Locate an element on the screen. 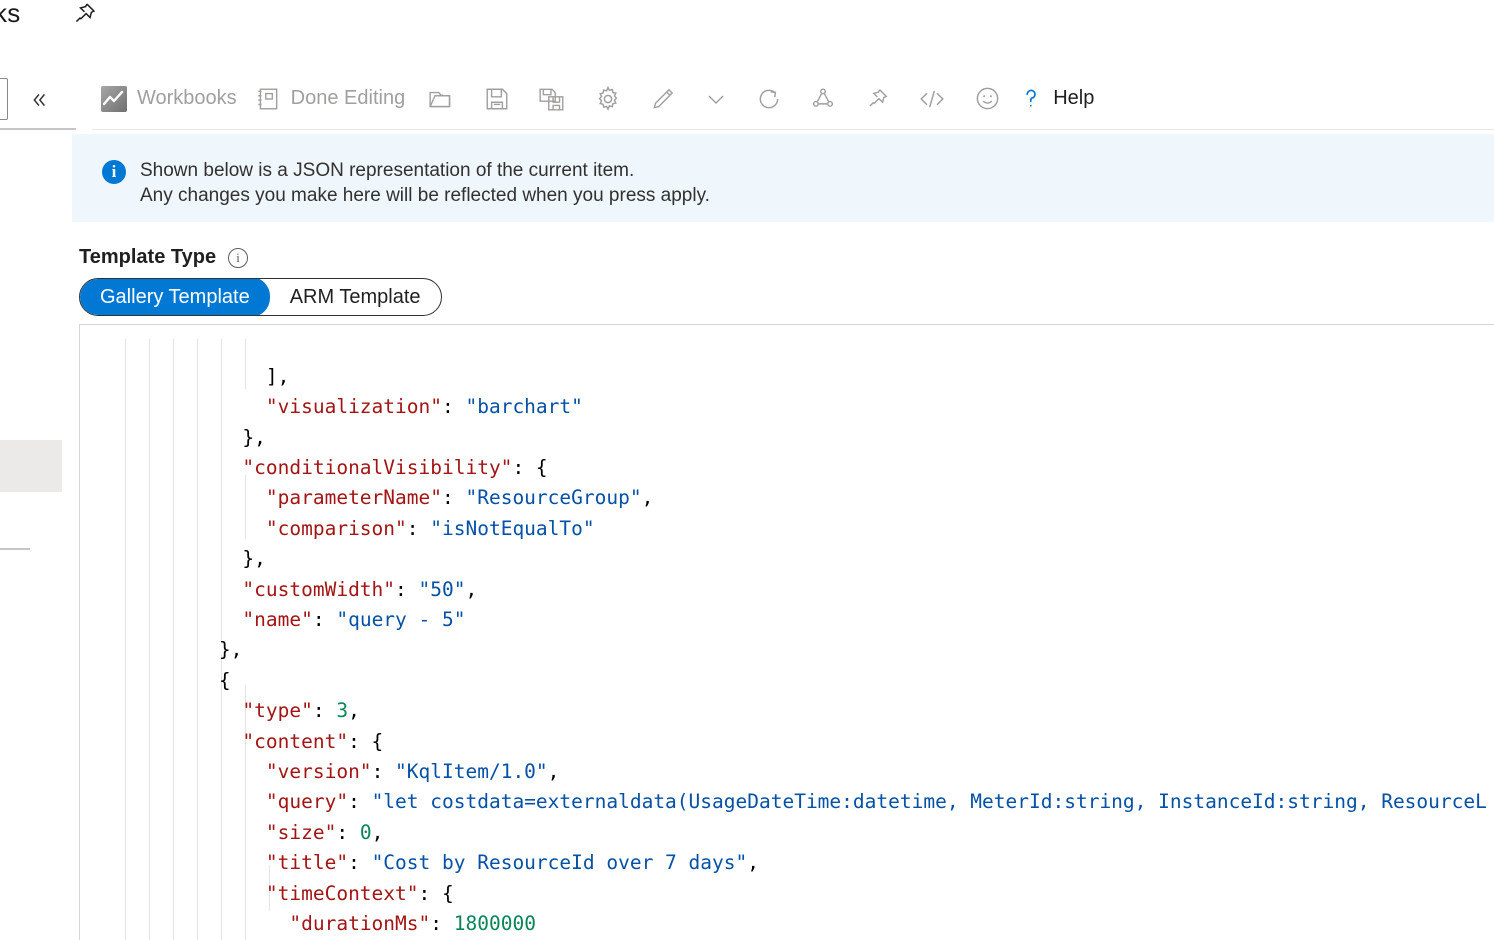 This screenshot has width=1494, height=940. left-rail-box is located at coordinates (4, 99).